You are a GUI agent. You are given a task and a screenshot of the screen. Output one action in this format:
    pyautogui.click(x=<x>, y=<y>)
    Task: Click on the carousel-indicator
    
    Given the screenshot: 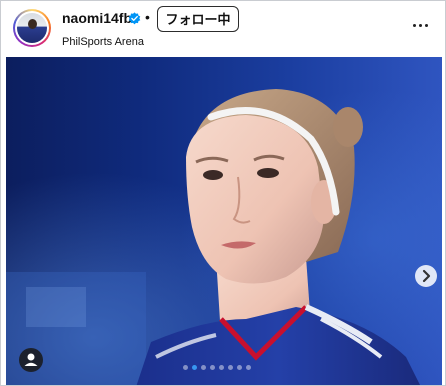 What is the action you would take?
    pyautogui.click(x=228, y=368)
    